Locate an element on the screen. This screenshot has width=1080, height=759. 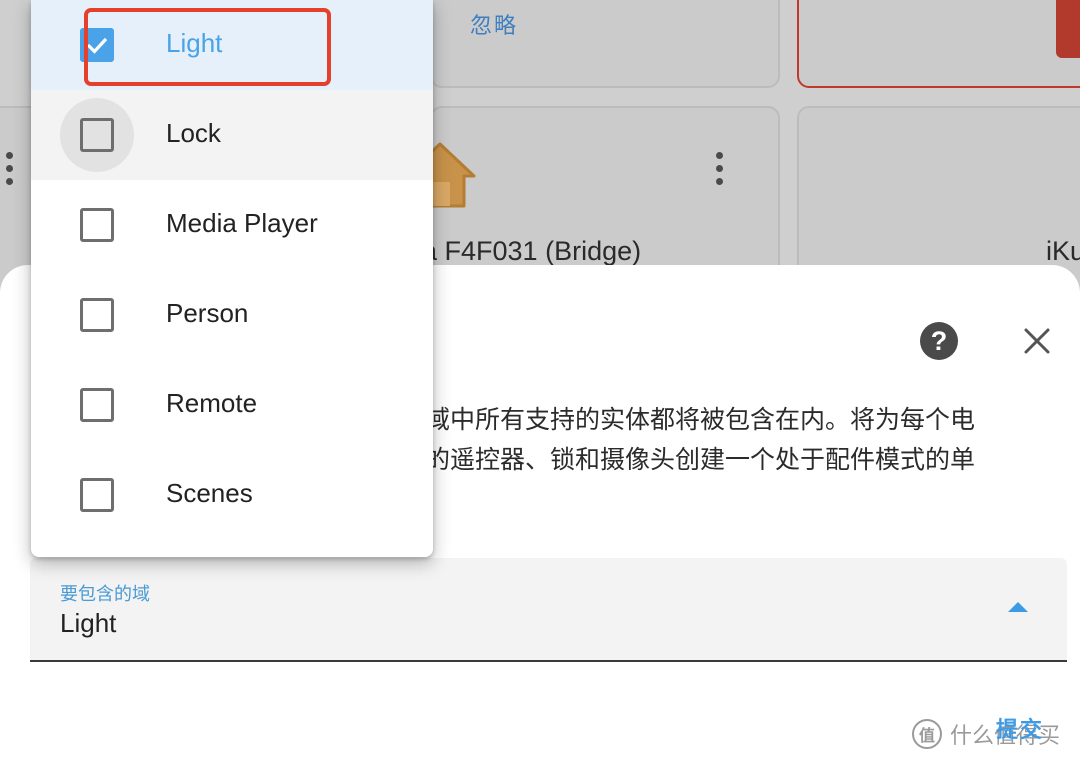
annotation-highlight-box is located at coordinates (207, 47).